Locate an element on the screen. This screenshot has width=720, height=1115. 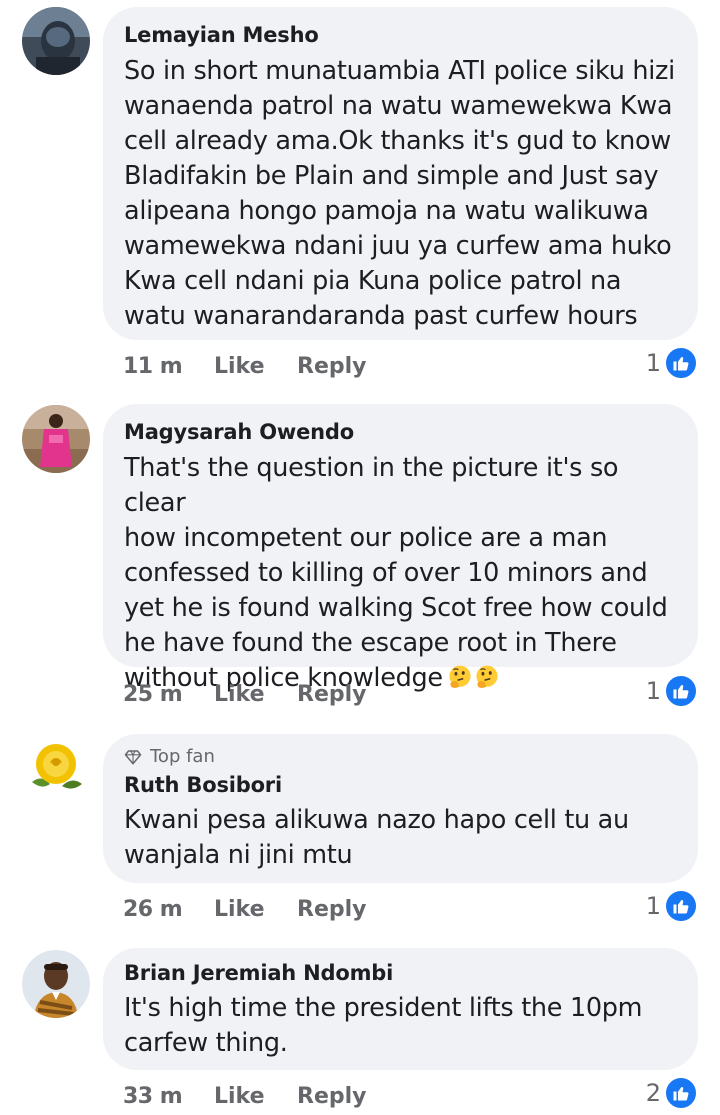
comment-actions: 26 m Like Reply is located at coordinates (245, 909).